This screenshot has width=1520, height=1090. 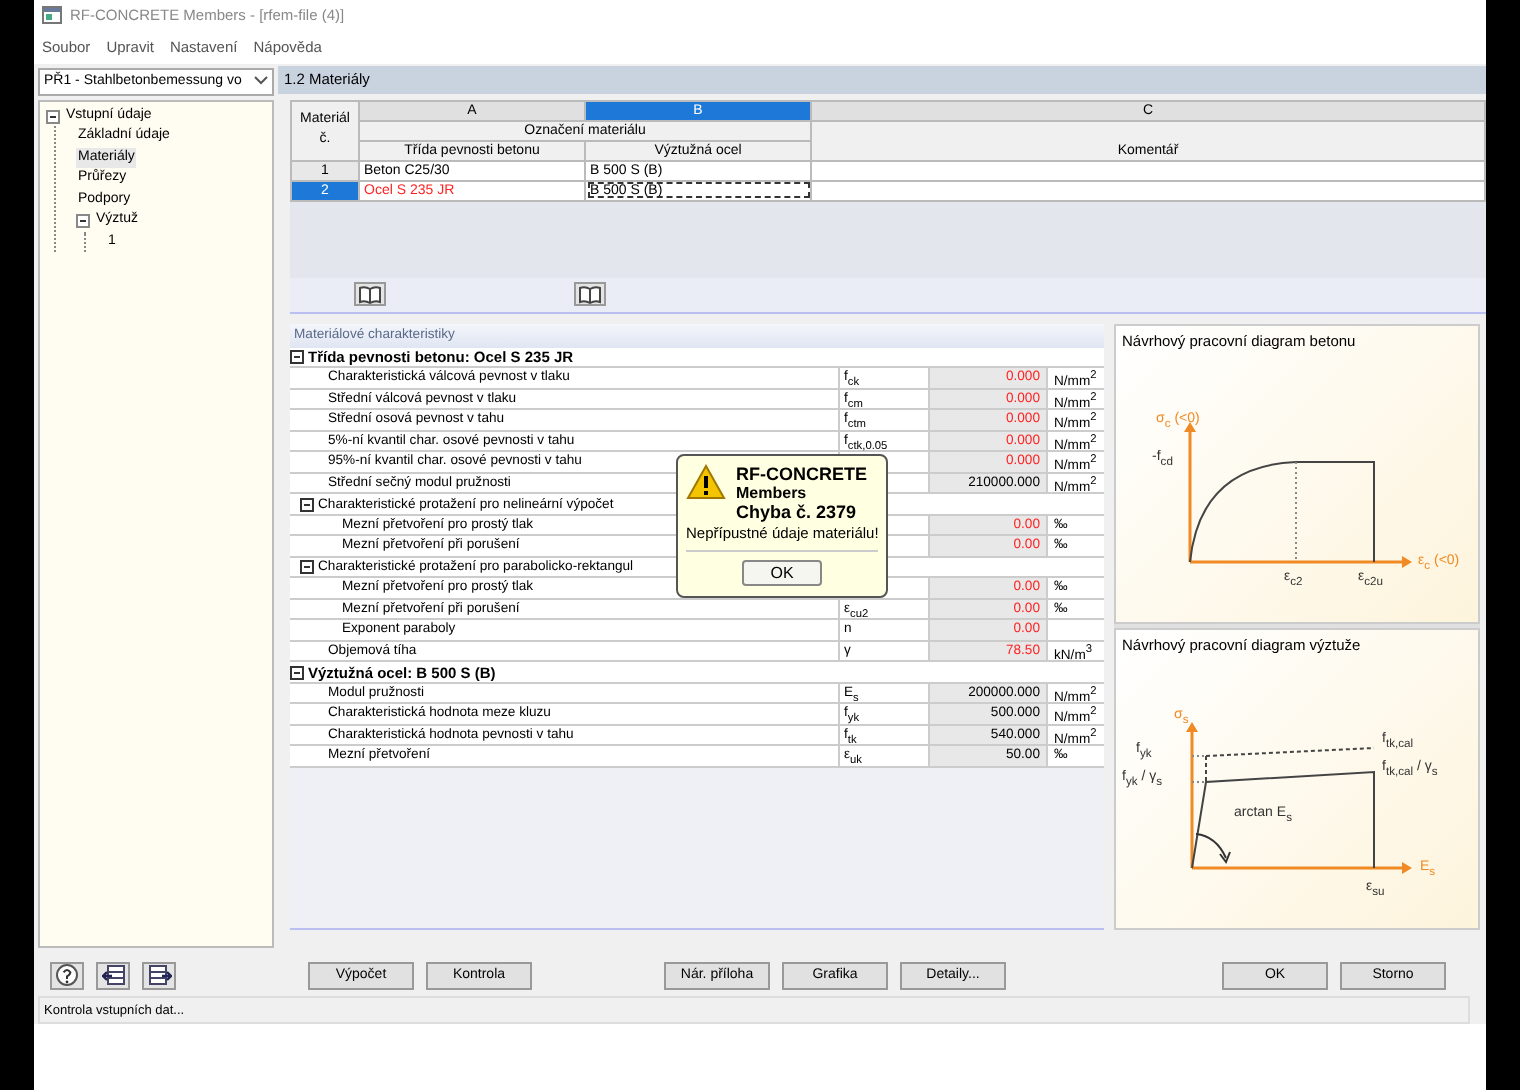 What do you see at coordinates (706, 481) in the screenshot?
I see `warning-icon` at bounding box center [706, 481].